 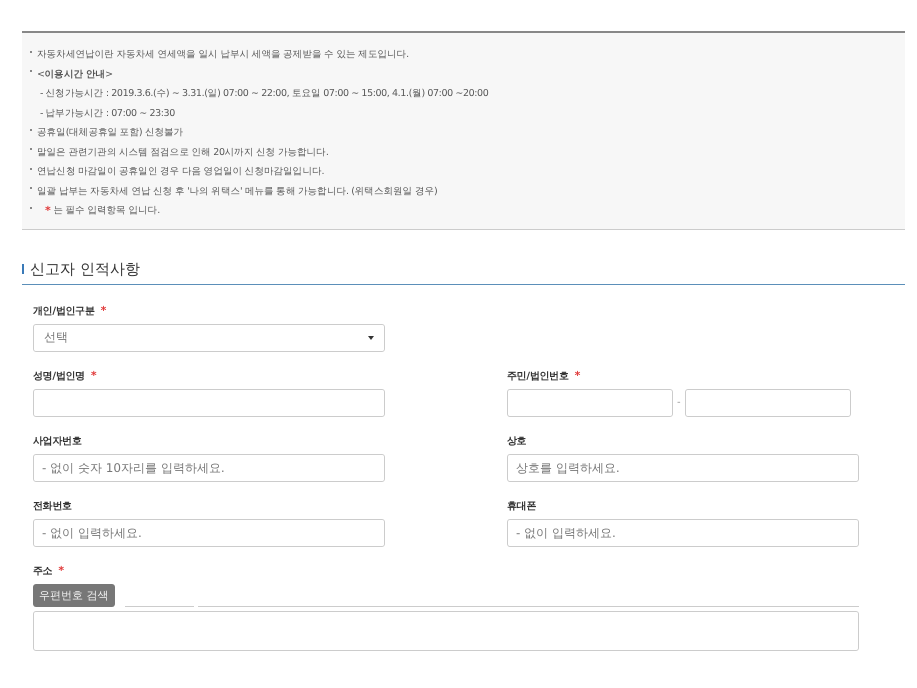 I want to click on field-label: 사업자번호, so click(x=57, y=441).